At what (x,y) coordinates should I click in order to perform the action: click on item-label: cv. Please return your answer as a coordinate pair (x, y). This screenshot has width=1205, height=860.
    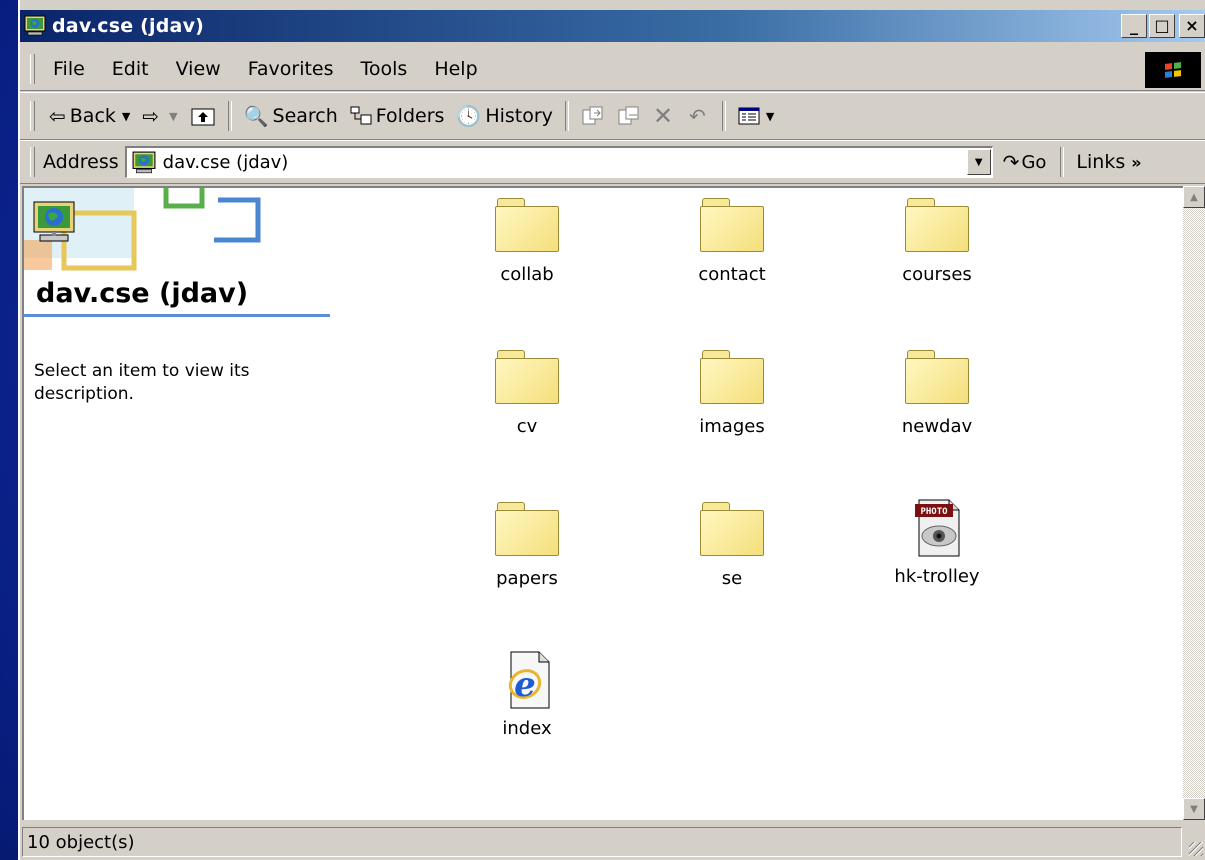
    Looking at the image, I should click on (527, 426).